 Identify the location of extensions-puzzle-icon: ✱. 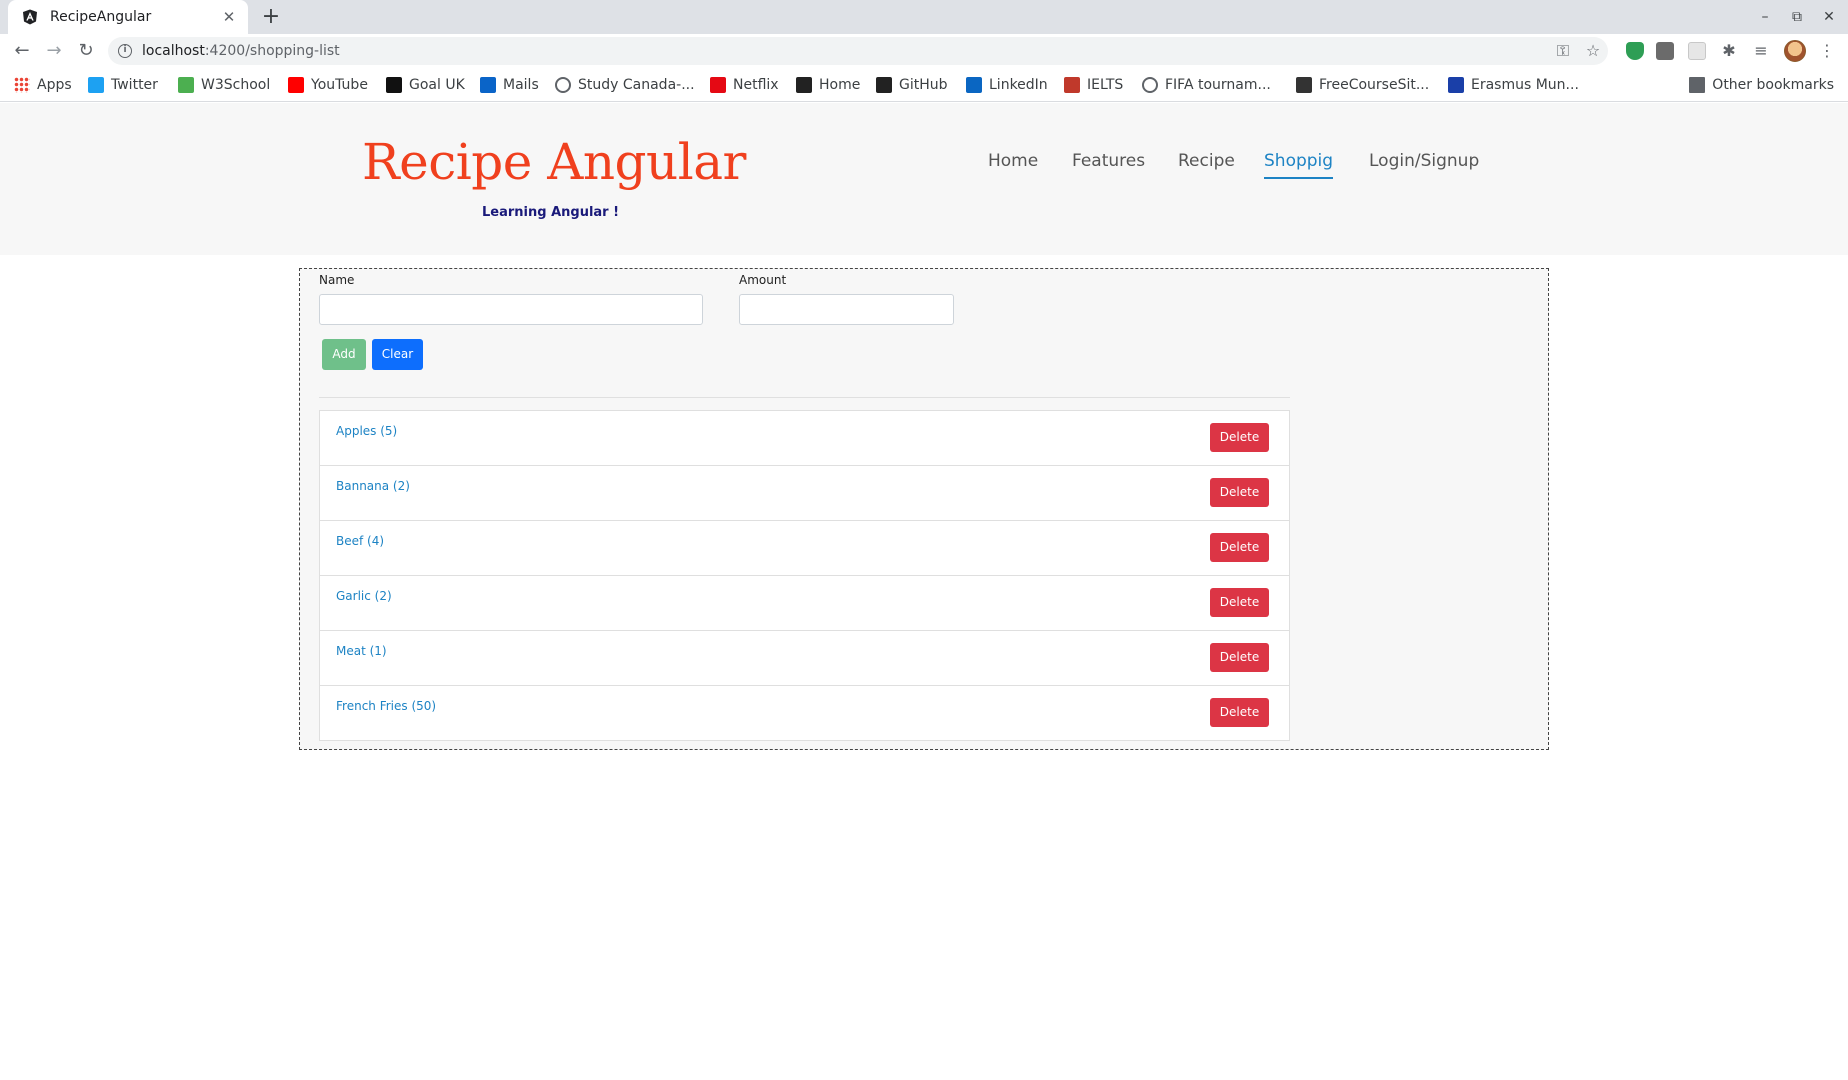
(1729, 51).